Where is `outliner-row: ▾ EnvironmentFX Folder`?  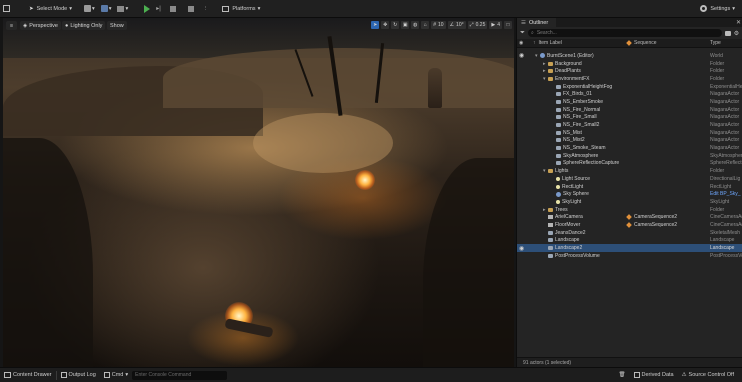 outliner-row: ▾ EnvironmentFX Folder is located at coordinates (629, 79).